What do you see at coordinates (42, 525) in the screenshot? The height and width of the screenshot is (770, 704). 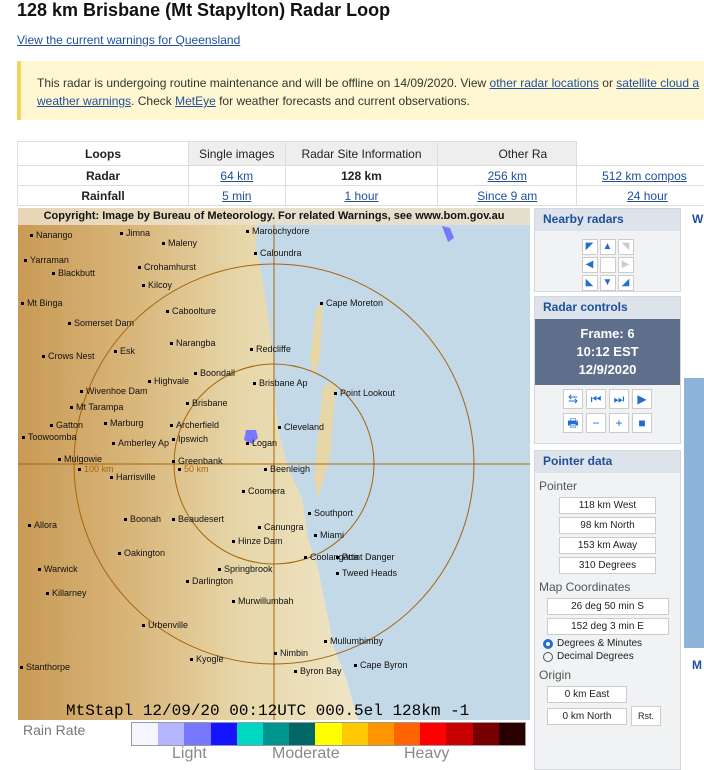 I see `place-label: Allora` at bounding box center [42, 525].